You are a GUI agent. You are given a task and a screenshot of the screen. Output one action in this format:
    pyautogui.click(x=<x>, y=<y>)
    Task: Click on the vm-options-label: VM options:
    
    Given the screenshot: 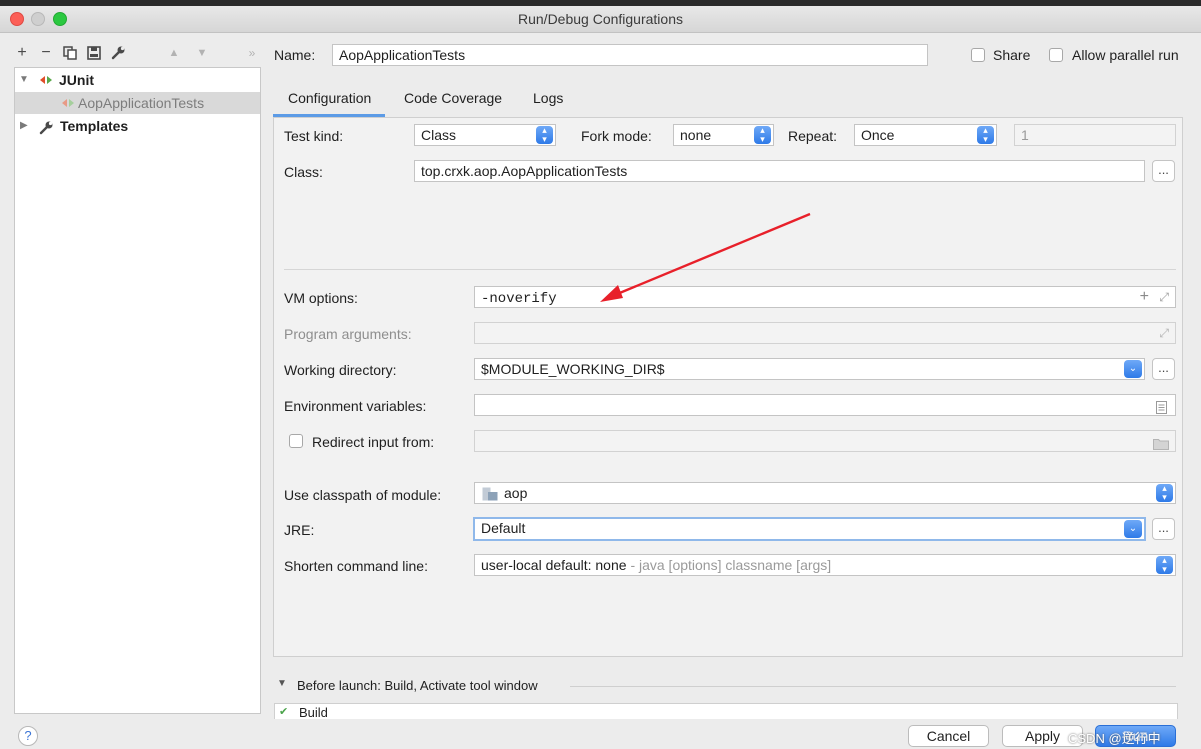 What is the action you would take?
    pyautogui.click(x=321, y=298)
    